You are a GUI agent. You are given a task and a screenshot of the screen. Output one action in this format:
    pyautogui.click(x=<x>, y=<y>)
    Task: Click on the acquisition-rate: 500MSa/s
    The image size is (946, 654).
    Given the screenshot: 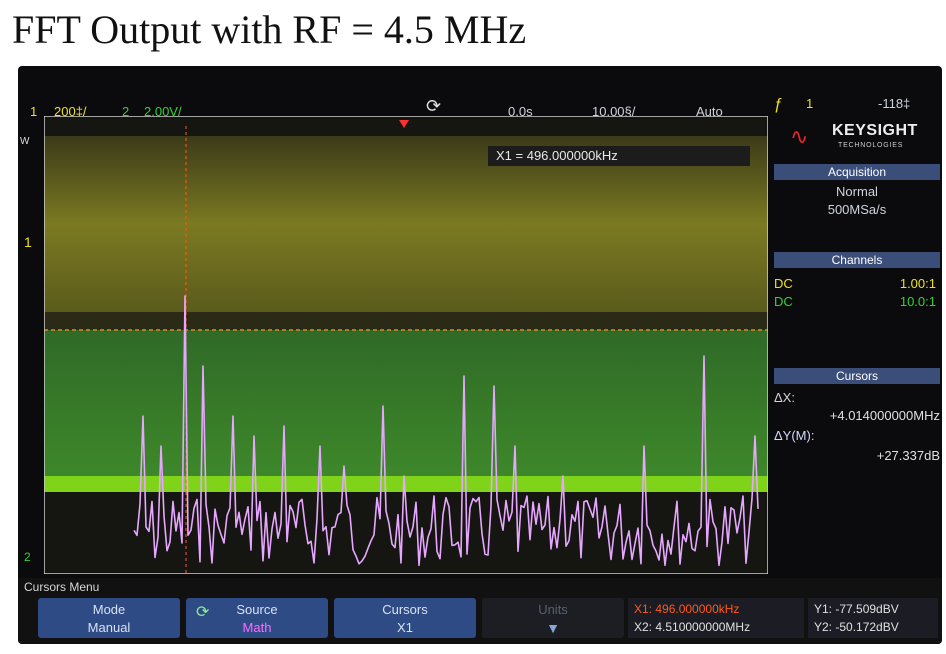 What is the action you would take?
    pyautogui.click(x=857, y=209)
    